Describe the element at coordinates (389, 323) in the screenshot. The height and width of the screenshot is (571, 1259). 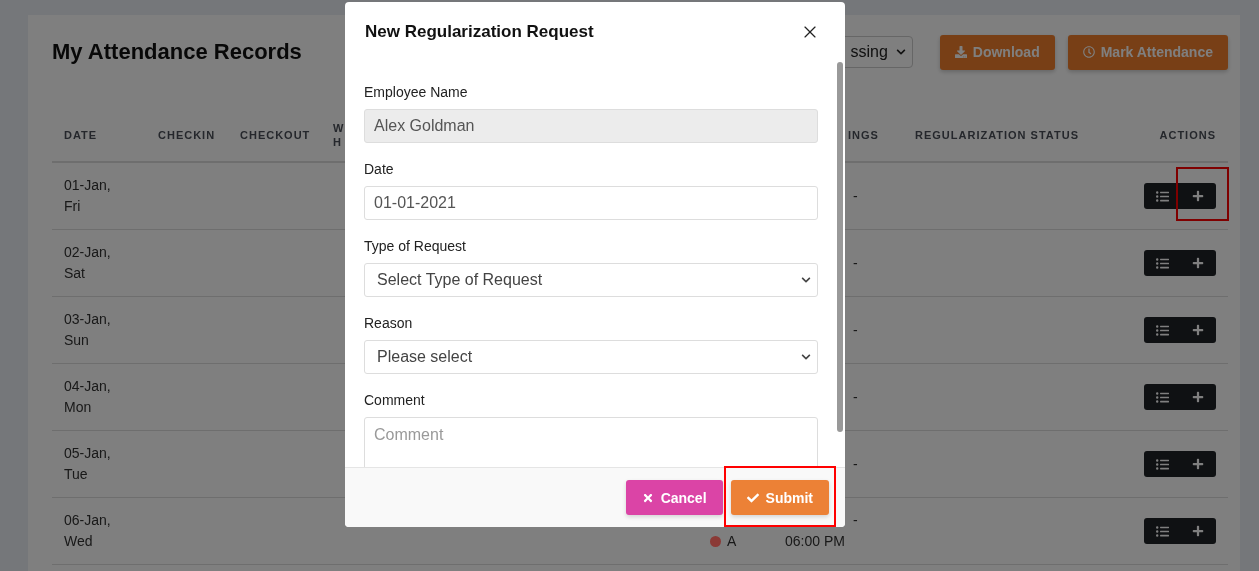
I see `field-label: Reason` at that location.